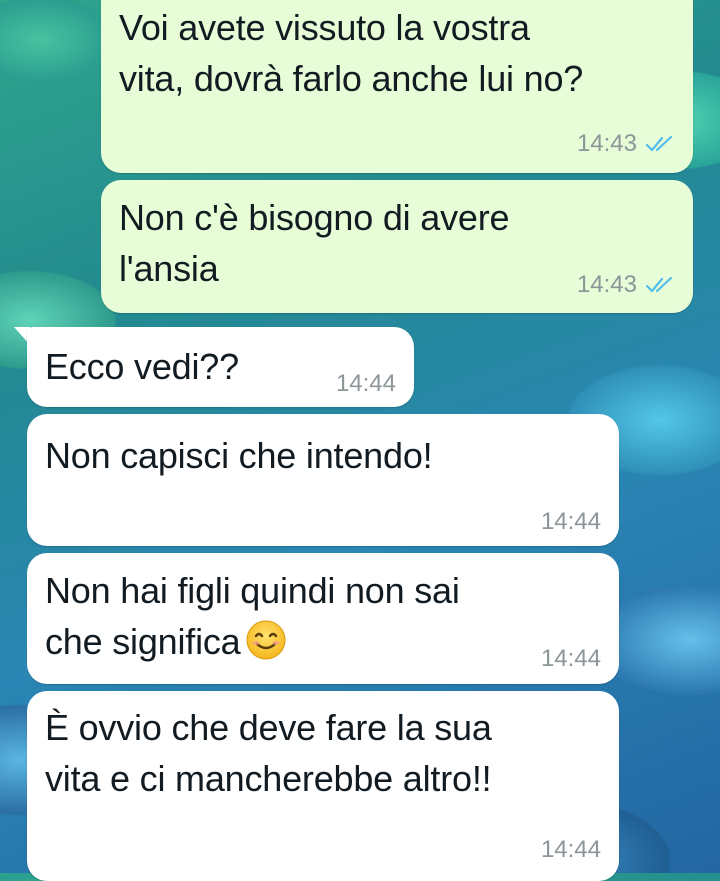 Image resolution: width=720 pixels, height=881 pixels. Describe the element at coordinates (239, 455) in the screenshot. I see `message-text: Non capisci che intendo!` at that location.